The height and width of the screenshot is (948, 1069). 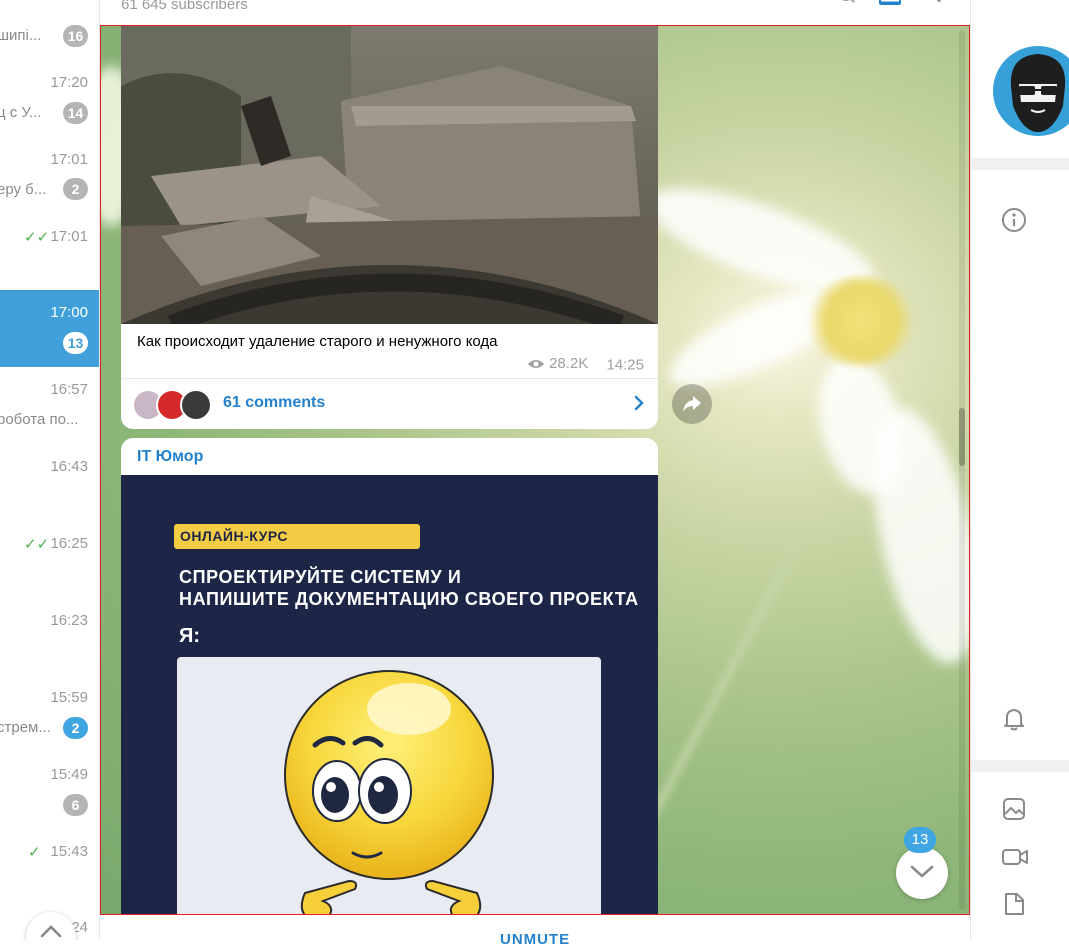 I want to click on image-icon, so click(x=1014, y=809).